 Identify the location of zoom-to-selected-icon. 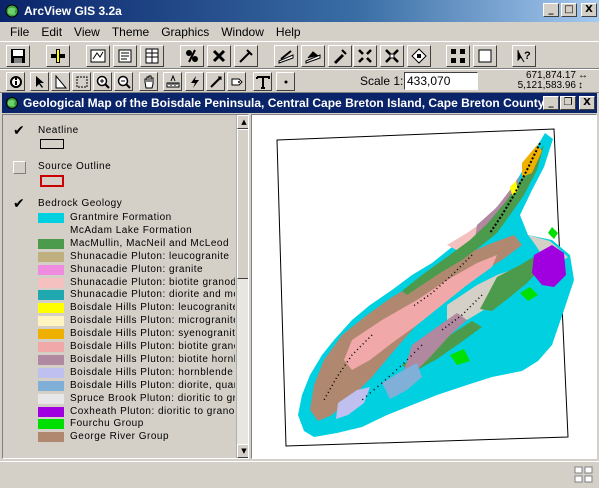
(419, 56).